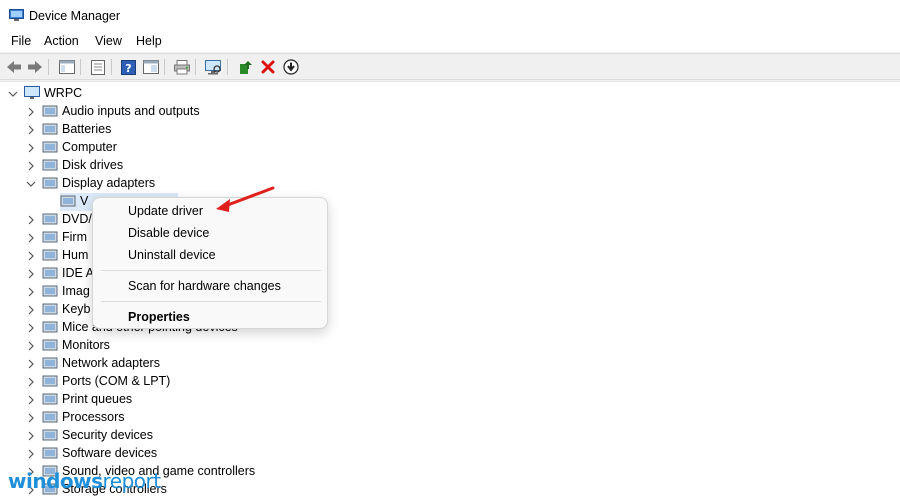 This screenshot has height=500, width=900. Describe the element at coordinates (77, 219) in the screenshot. I see `tree-item-label: DVD/` at that location.